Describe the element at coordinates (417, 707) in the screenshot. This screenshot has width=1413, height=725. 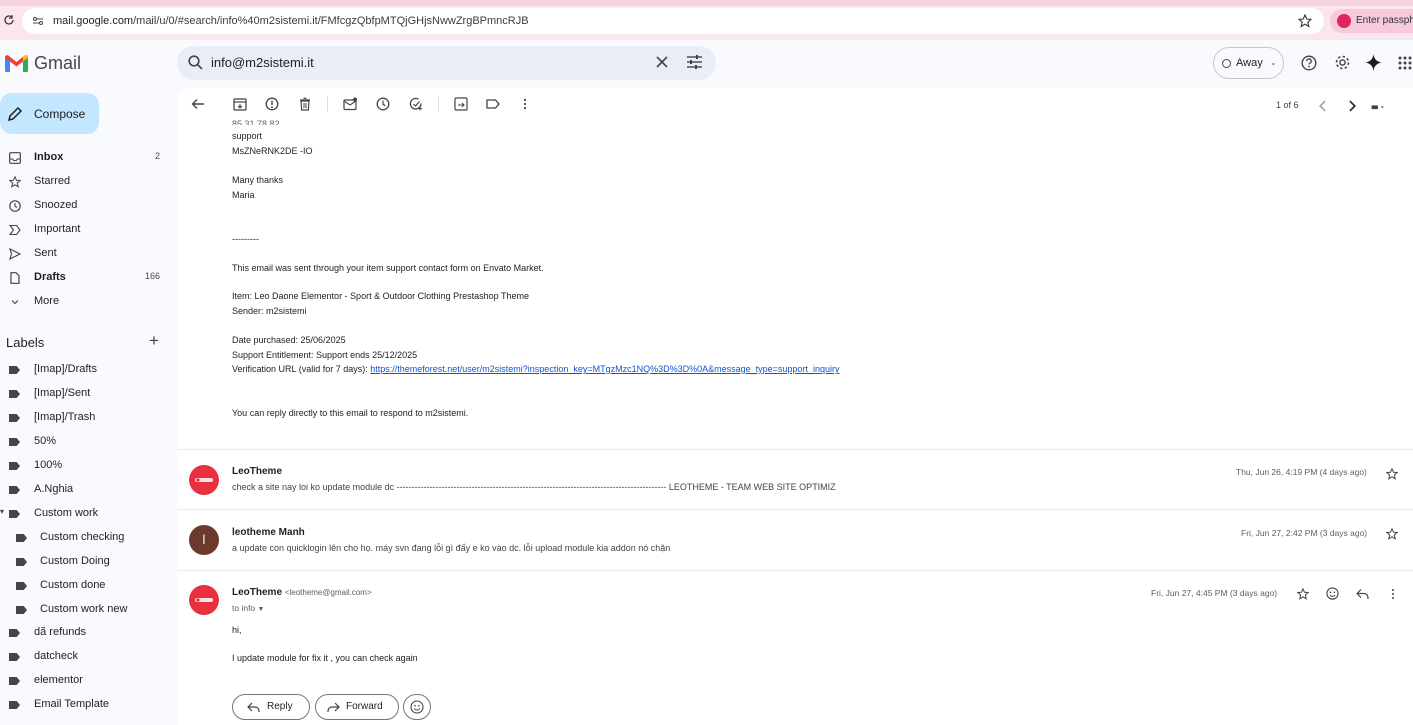
I see `emoji-reaction-button` at that location.